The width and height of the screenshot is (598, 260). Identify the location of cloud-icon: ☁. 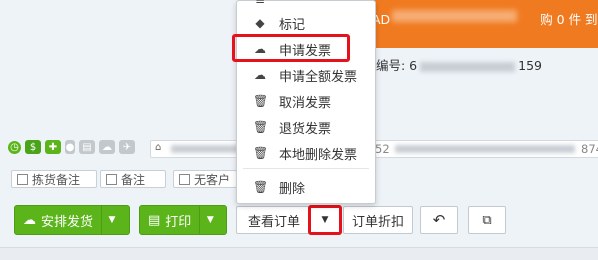
(107, 147).